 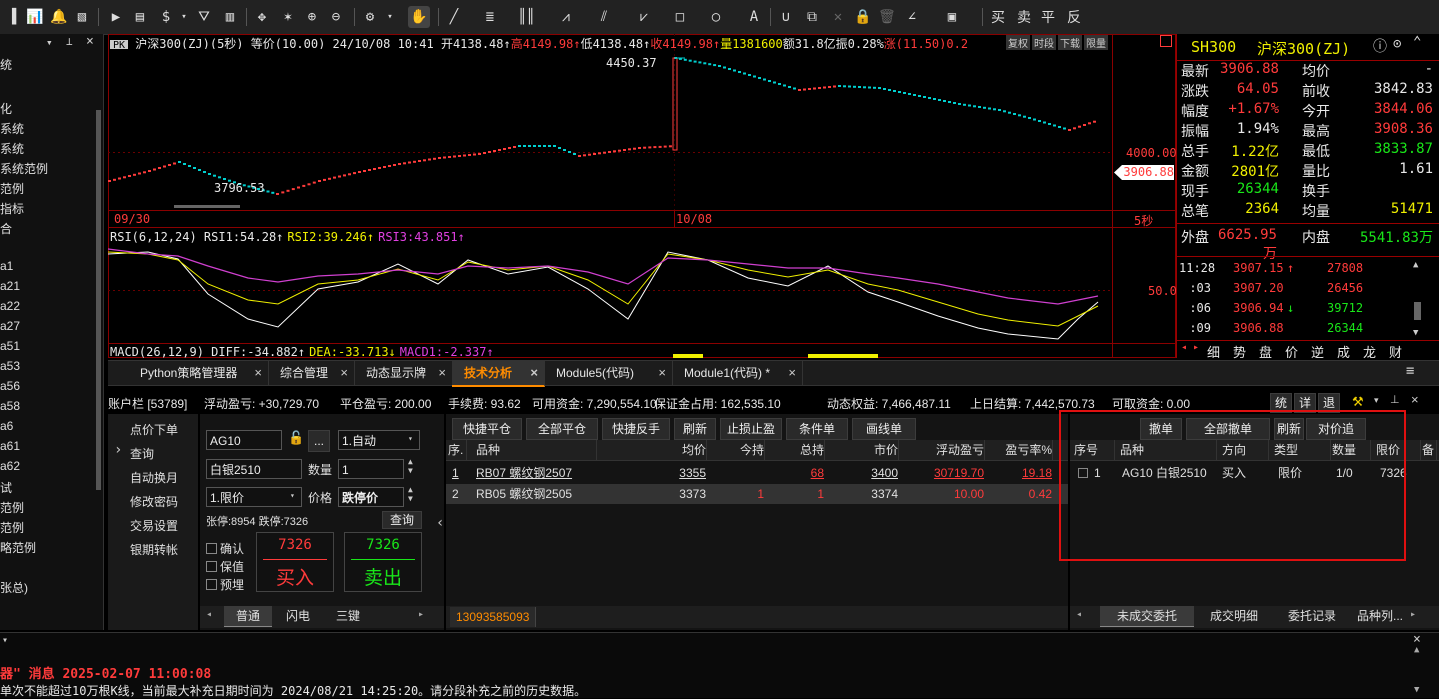 I want to click on orders-header-cell: 数量, so click(x=1351, y=450).